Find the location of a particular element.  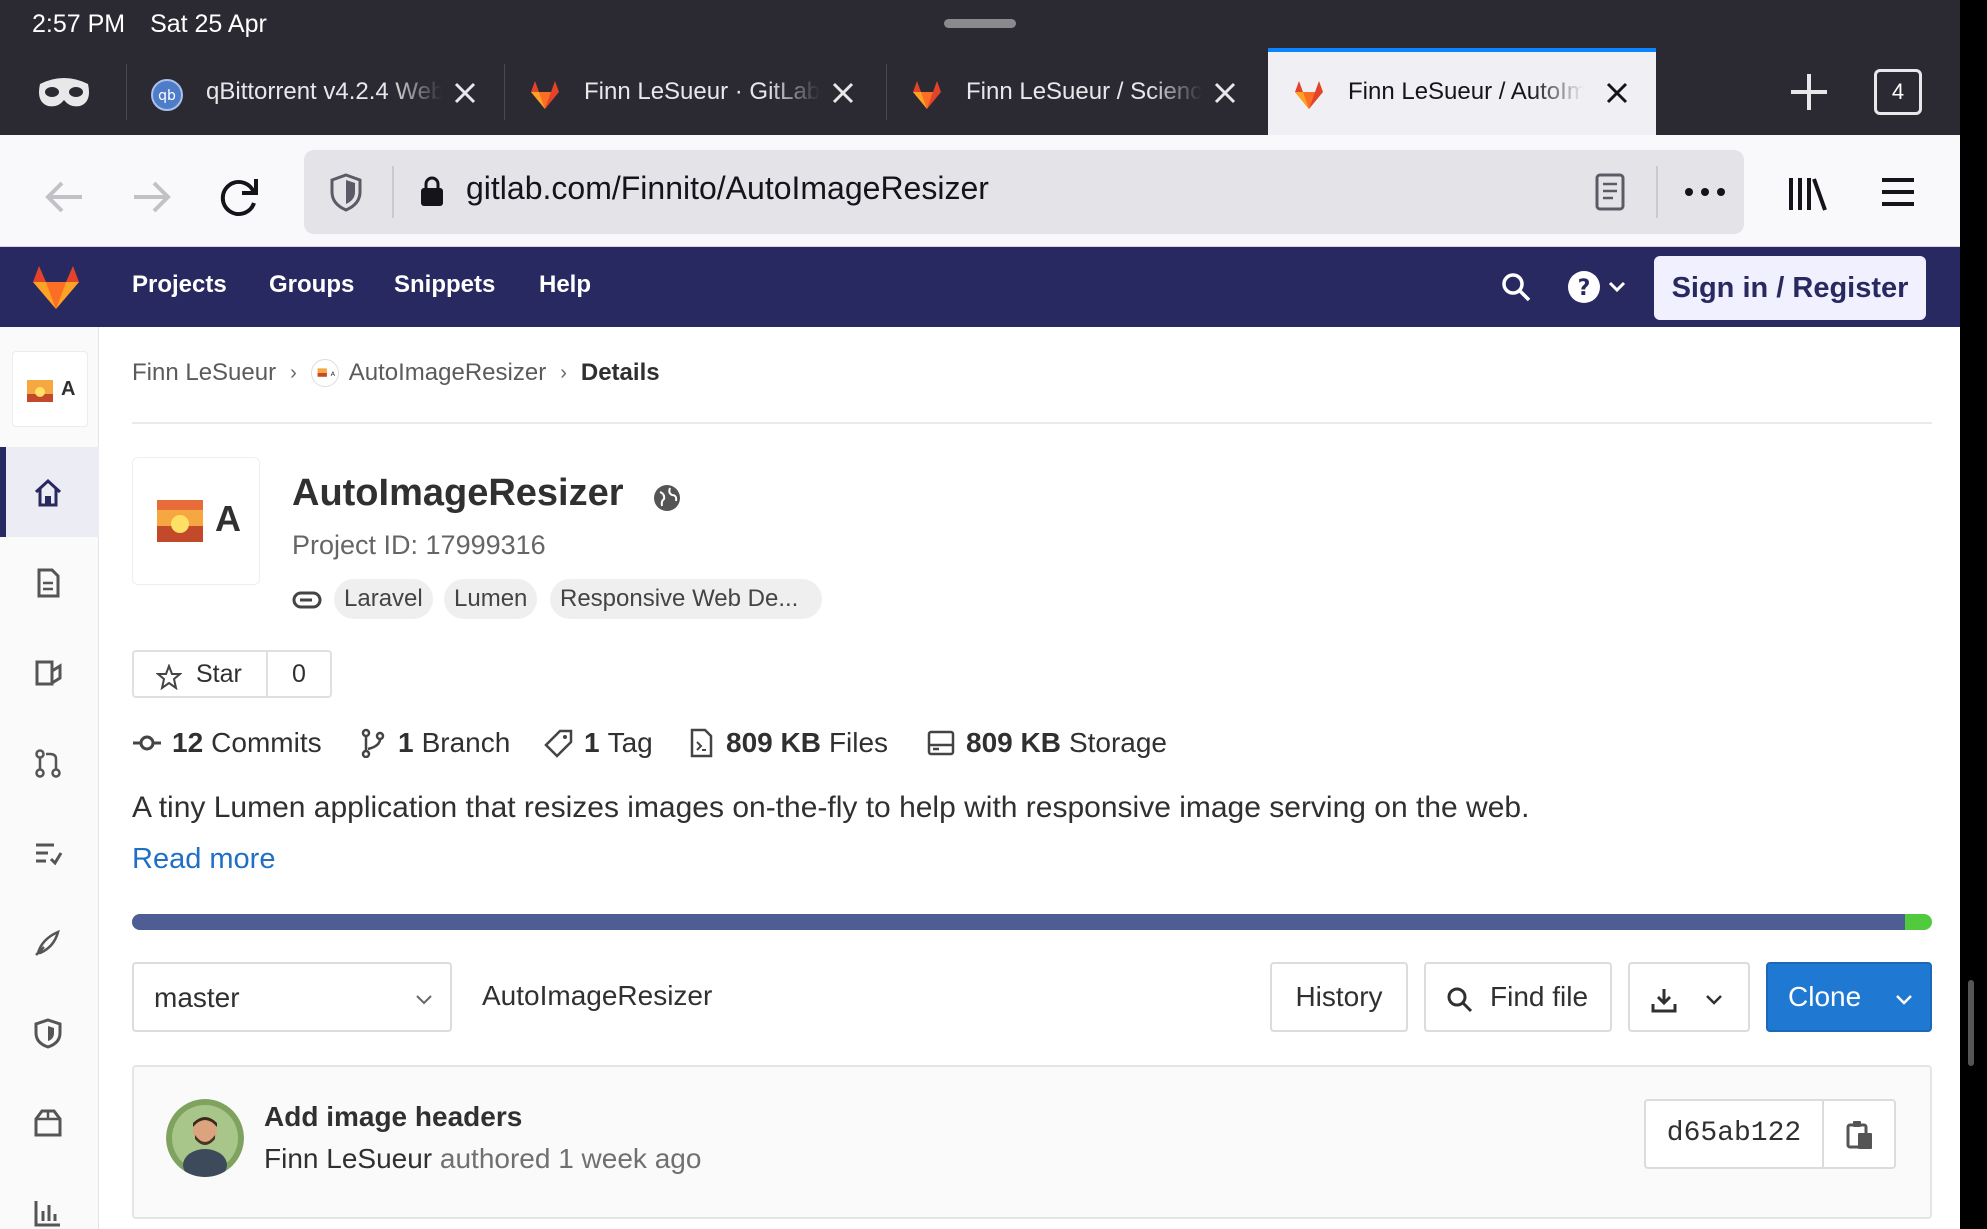

stat-tags: 1 Tag is located at coordinates (598, 743).